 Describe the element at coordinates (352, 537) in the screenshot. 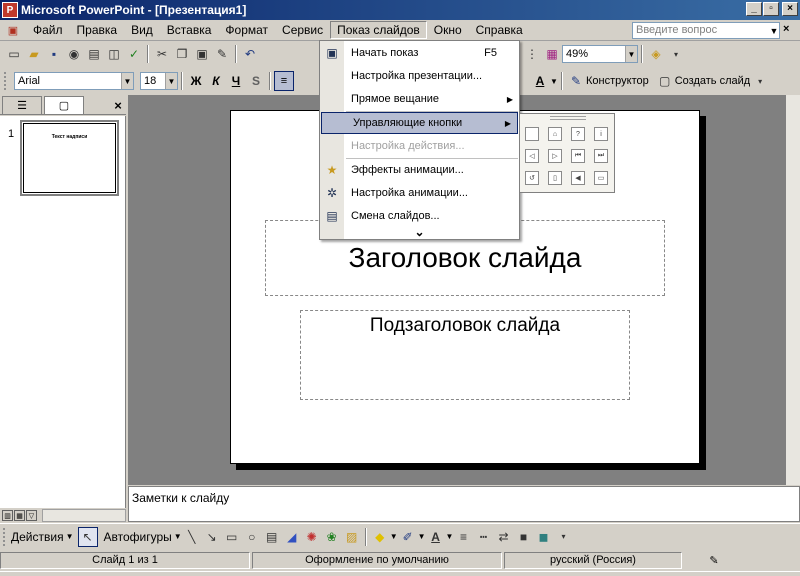

I see `picture-icon: ▨` at that location.